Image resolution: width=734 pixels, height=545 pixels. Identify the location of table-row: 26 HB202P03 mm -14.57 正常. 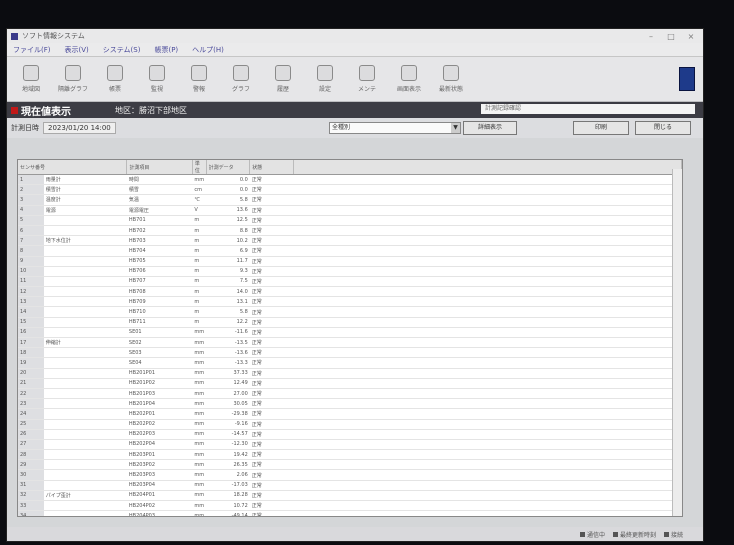
(350, 434).